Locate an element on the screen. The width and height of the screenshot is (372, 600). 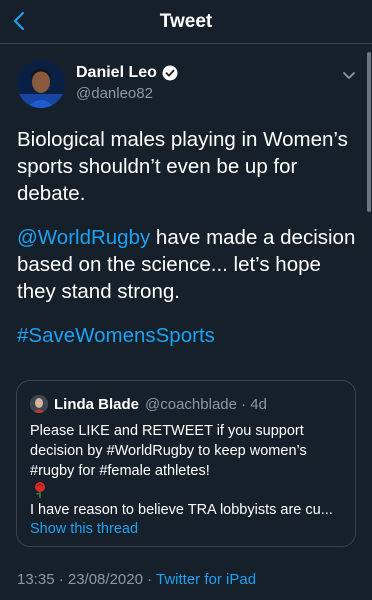
author-name: Daniel Leo is located at coordinates (116, 73).